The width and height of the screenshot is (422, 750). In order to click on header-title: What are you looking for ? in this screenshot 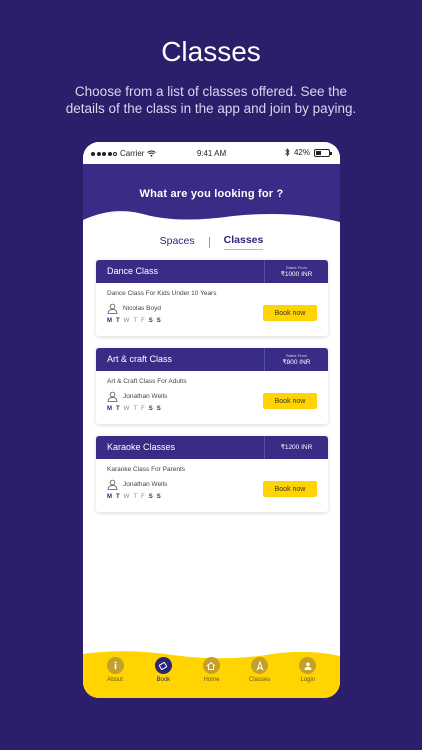, I will do `click(211, 194)`.